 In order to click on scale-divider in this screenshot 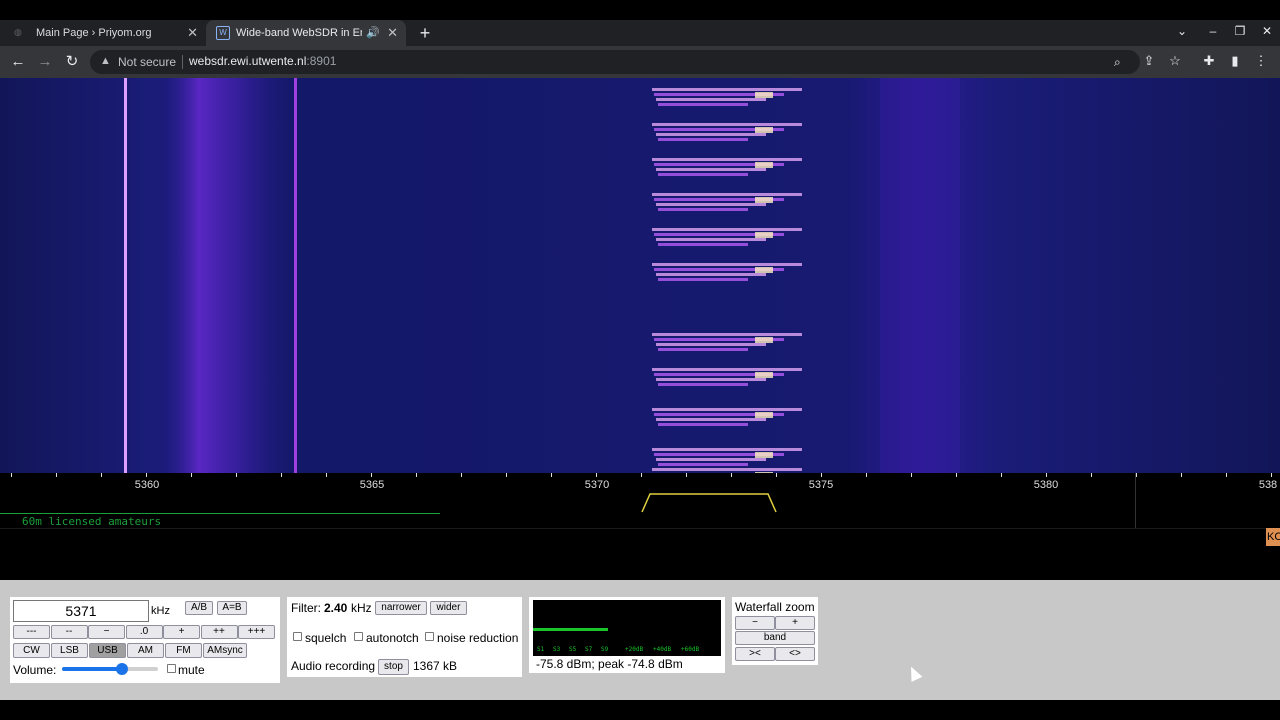, I will do `click(1135, 500)`.